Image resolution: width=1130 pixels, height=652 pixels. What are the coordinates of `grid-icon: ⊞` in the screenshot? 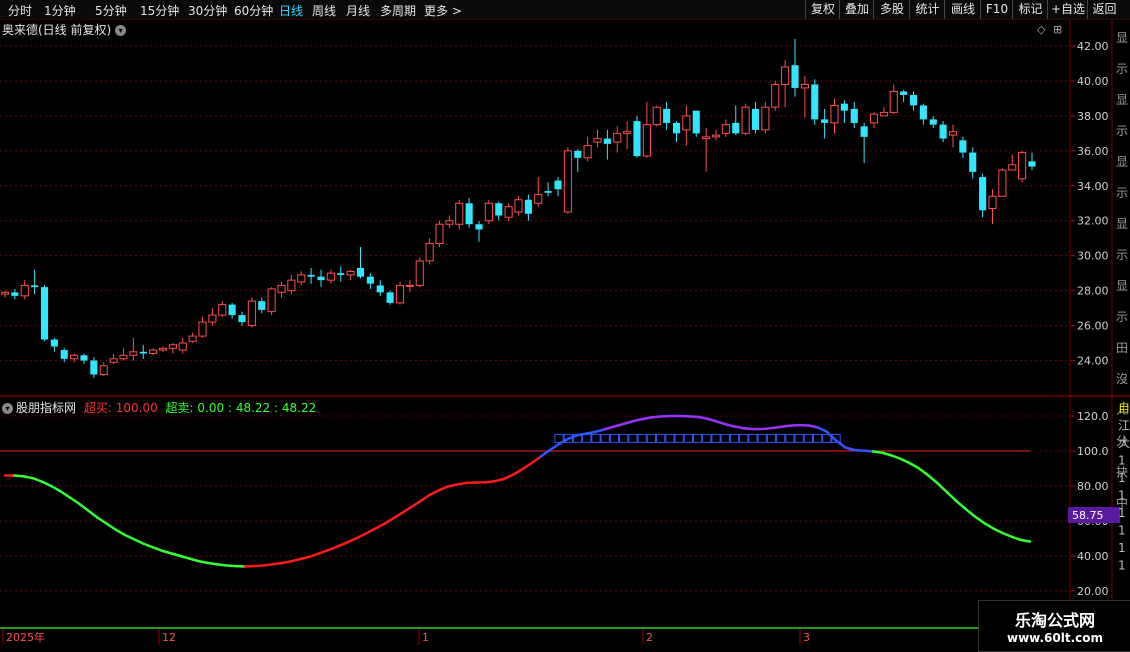 It's located at (1057, 29).